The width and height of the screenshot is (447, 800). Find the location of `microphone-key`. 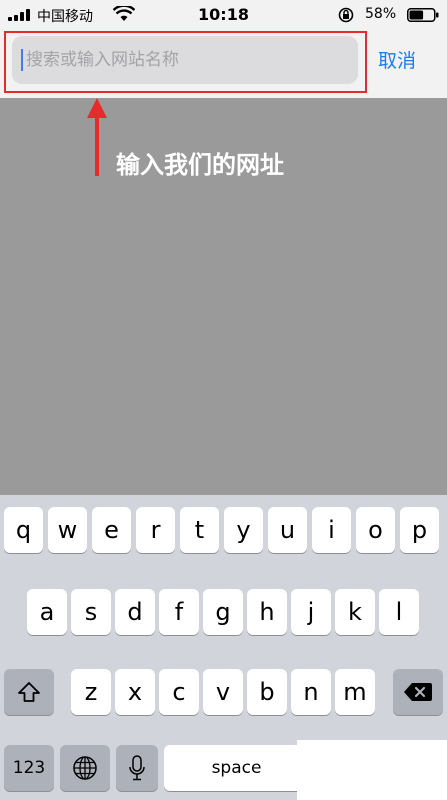

microphone-key is located at coordinates (137, 768).